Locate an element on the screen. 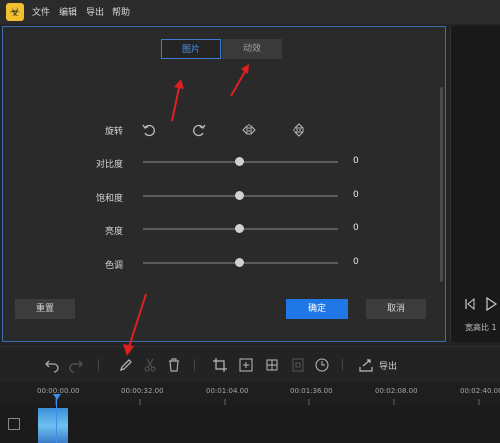 The image size is (500, 443). dialog-scrollbar is located at coordinates (441, 184).